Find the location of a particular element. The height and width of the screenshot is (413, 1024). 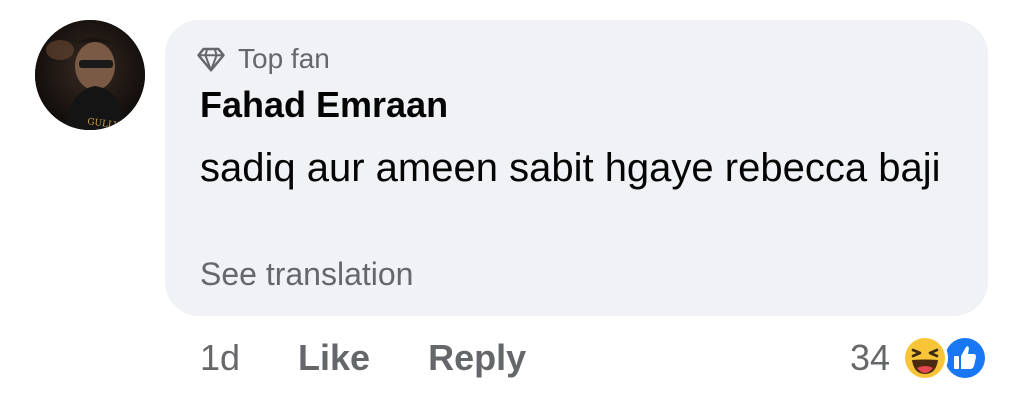

reactions-summary: 34 is located at coordinates (920, 358).